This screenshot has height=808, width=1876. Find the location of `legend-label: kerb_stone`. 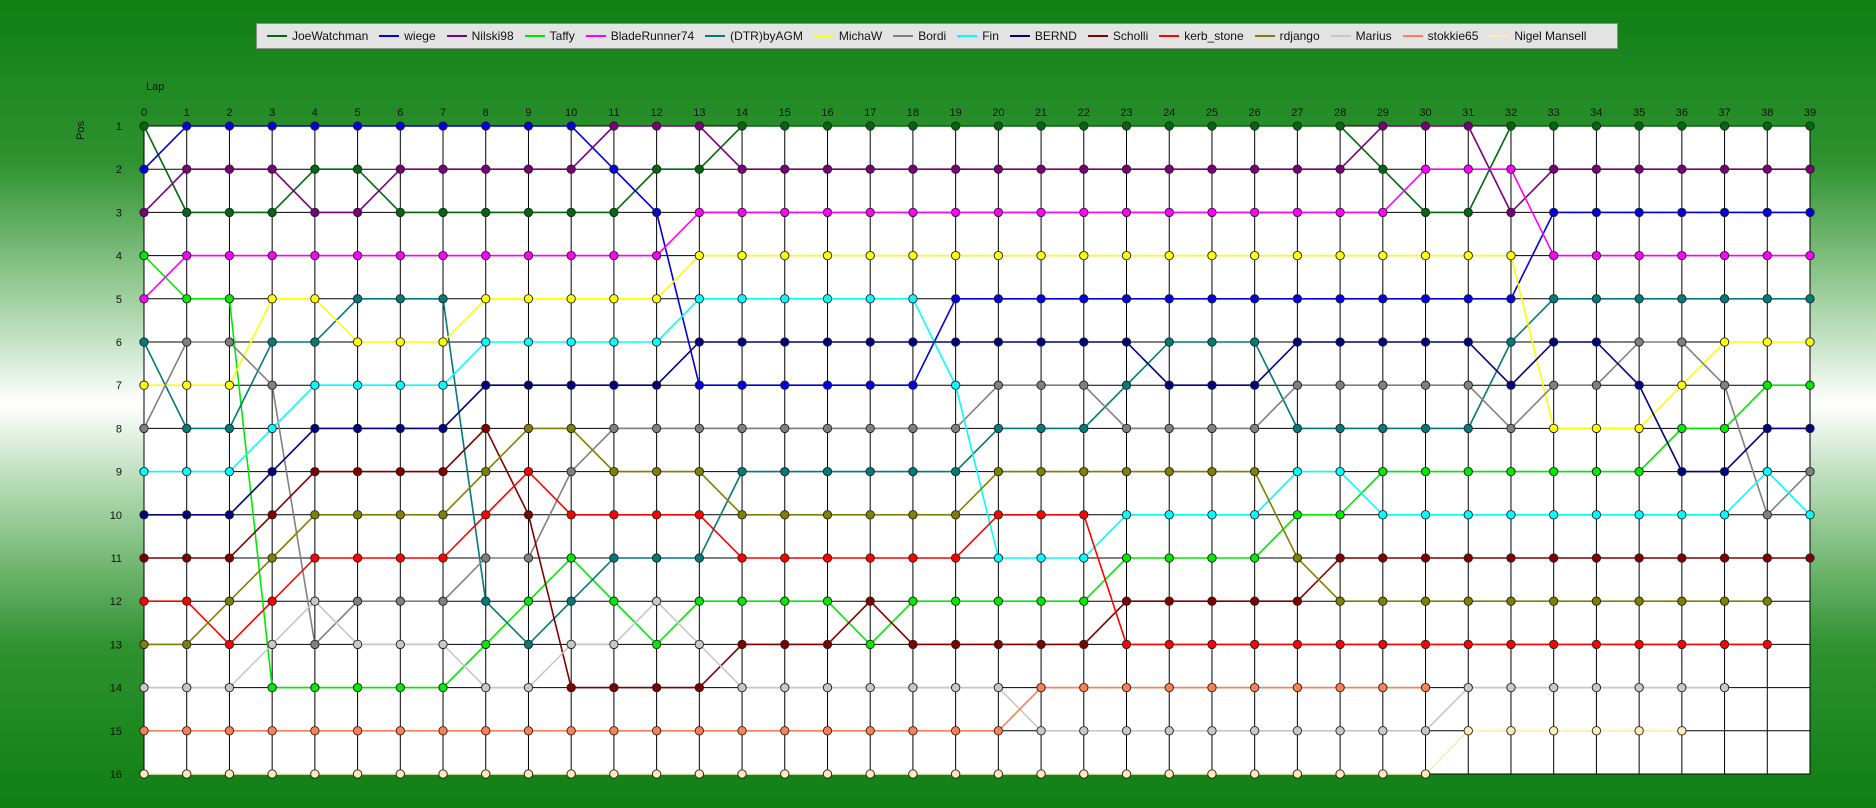

legend-label: kerb_stone is located at coordinates (1214, 36).